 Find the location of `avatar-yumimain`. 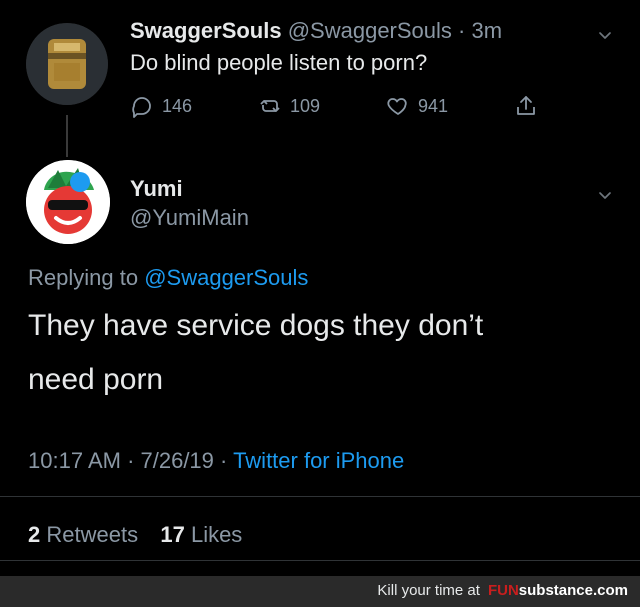

avatar-yumimain is located at coordinates (68, 202).